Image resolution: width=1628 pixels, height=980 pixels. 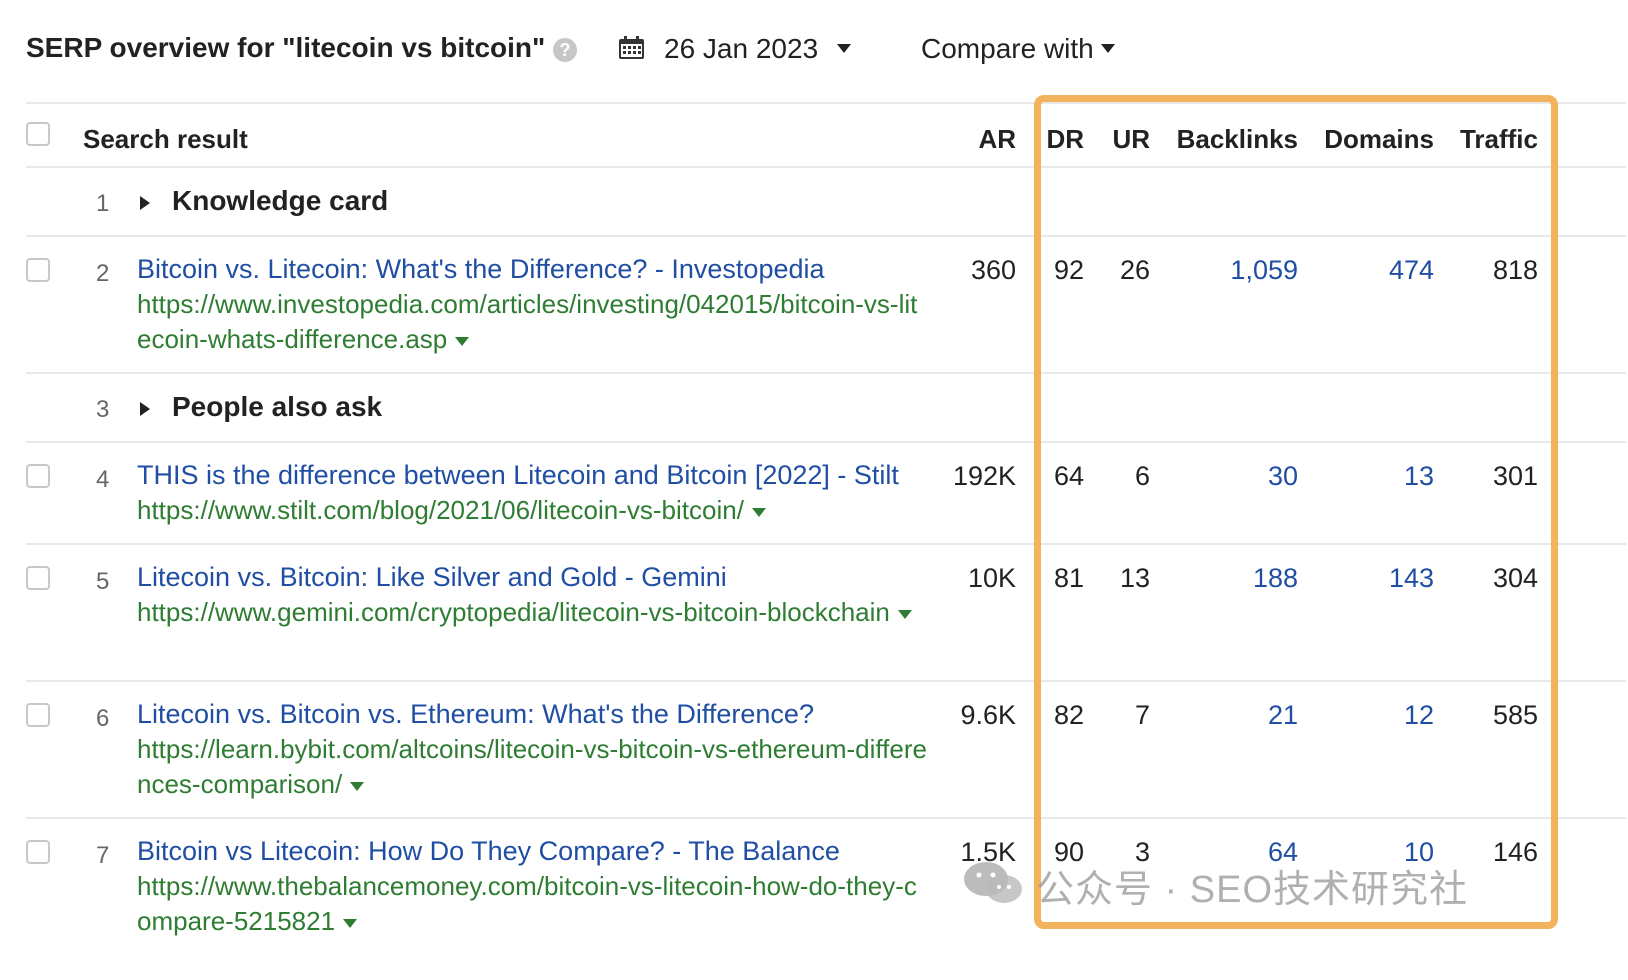 I want to click on column-header-domains: Domains, so click(x=1366, y=139).